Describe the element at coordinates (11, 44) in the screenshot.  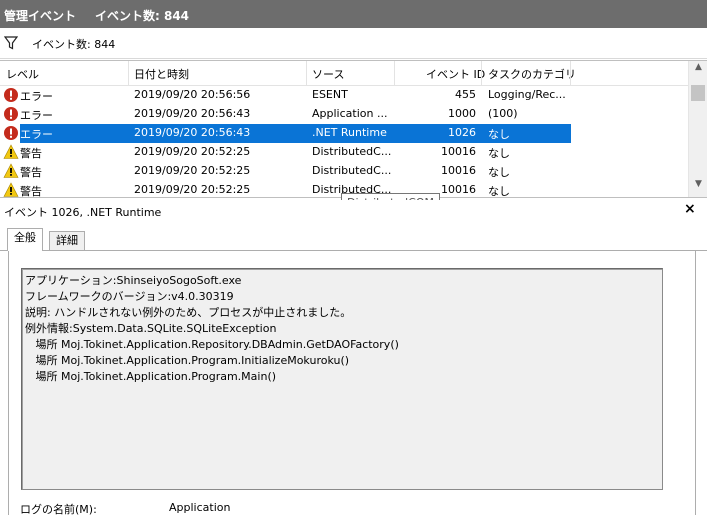
I see `filter-icon` at that location.